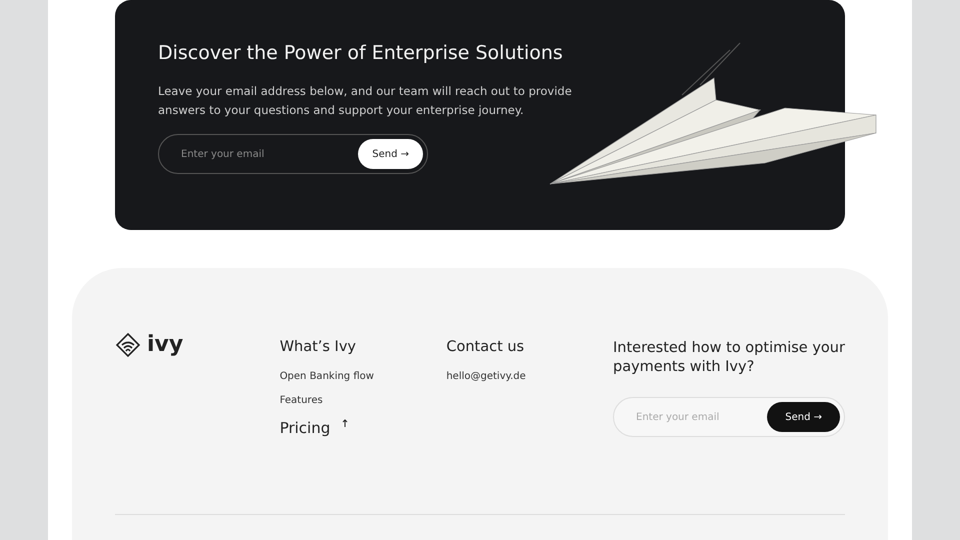 This screenshot has width=960, height=540. I want to click on logo-text: ivy, so click(165, 345).